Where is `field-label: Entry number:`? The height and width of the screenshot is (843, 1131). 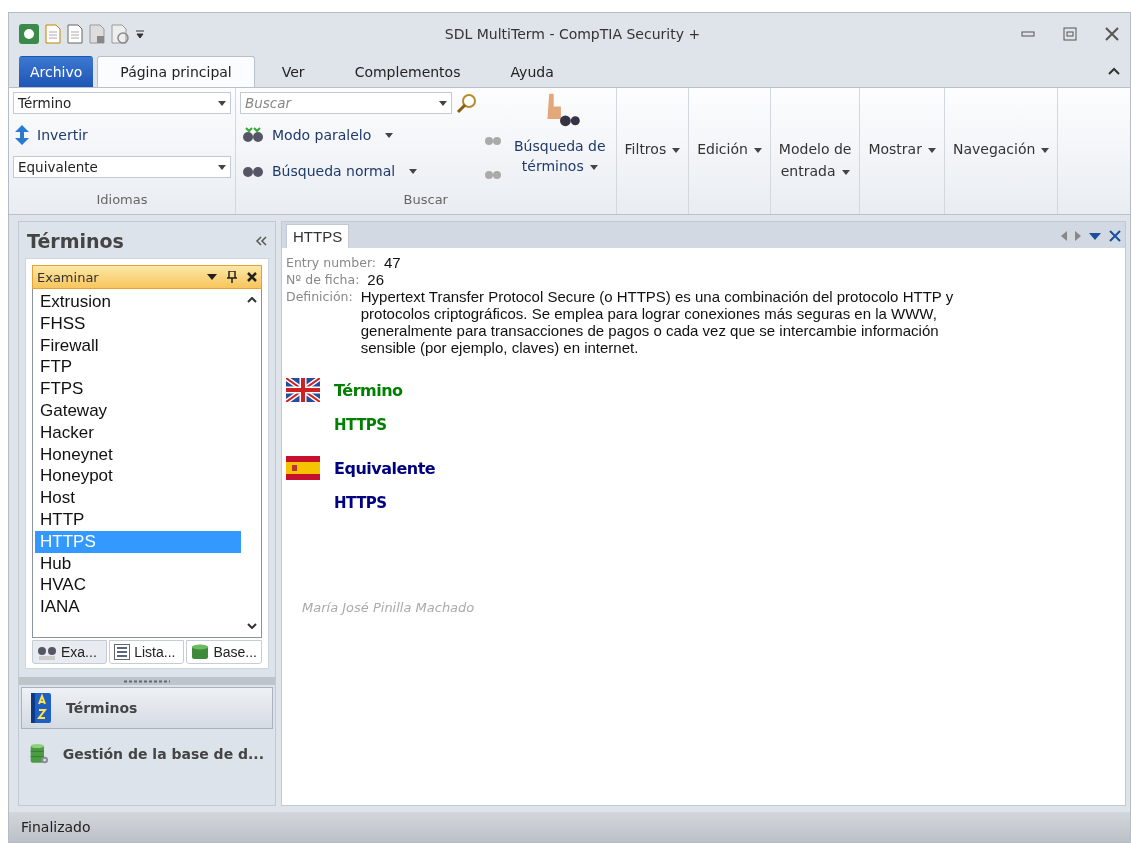
field-label: Entry number: is located at coordinates (331, 262).